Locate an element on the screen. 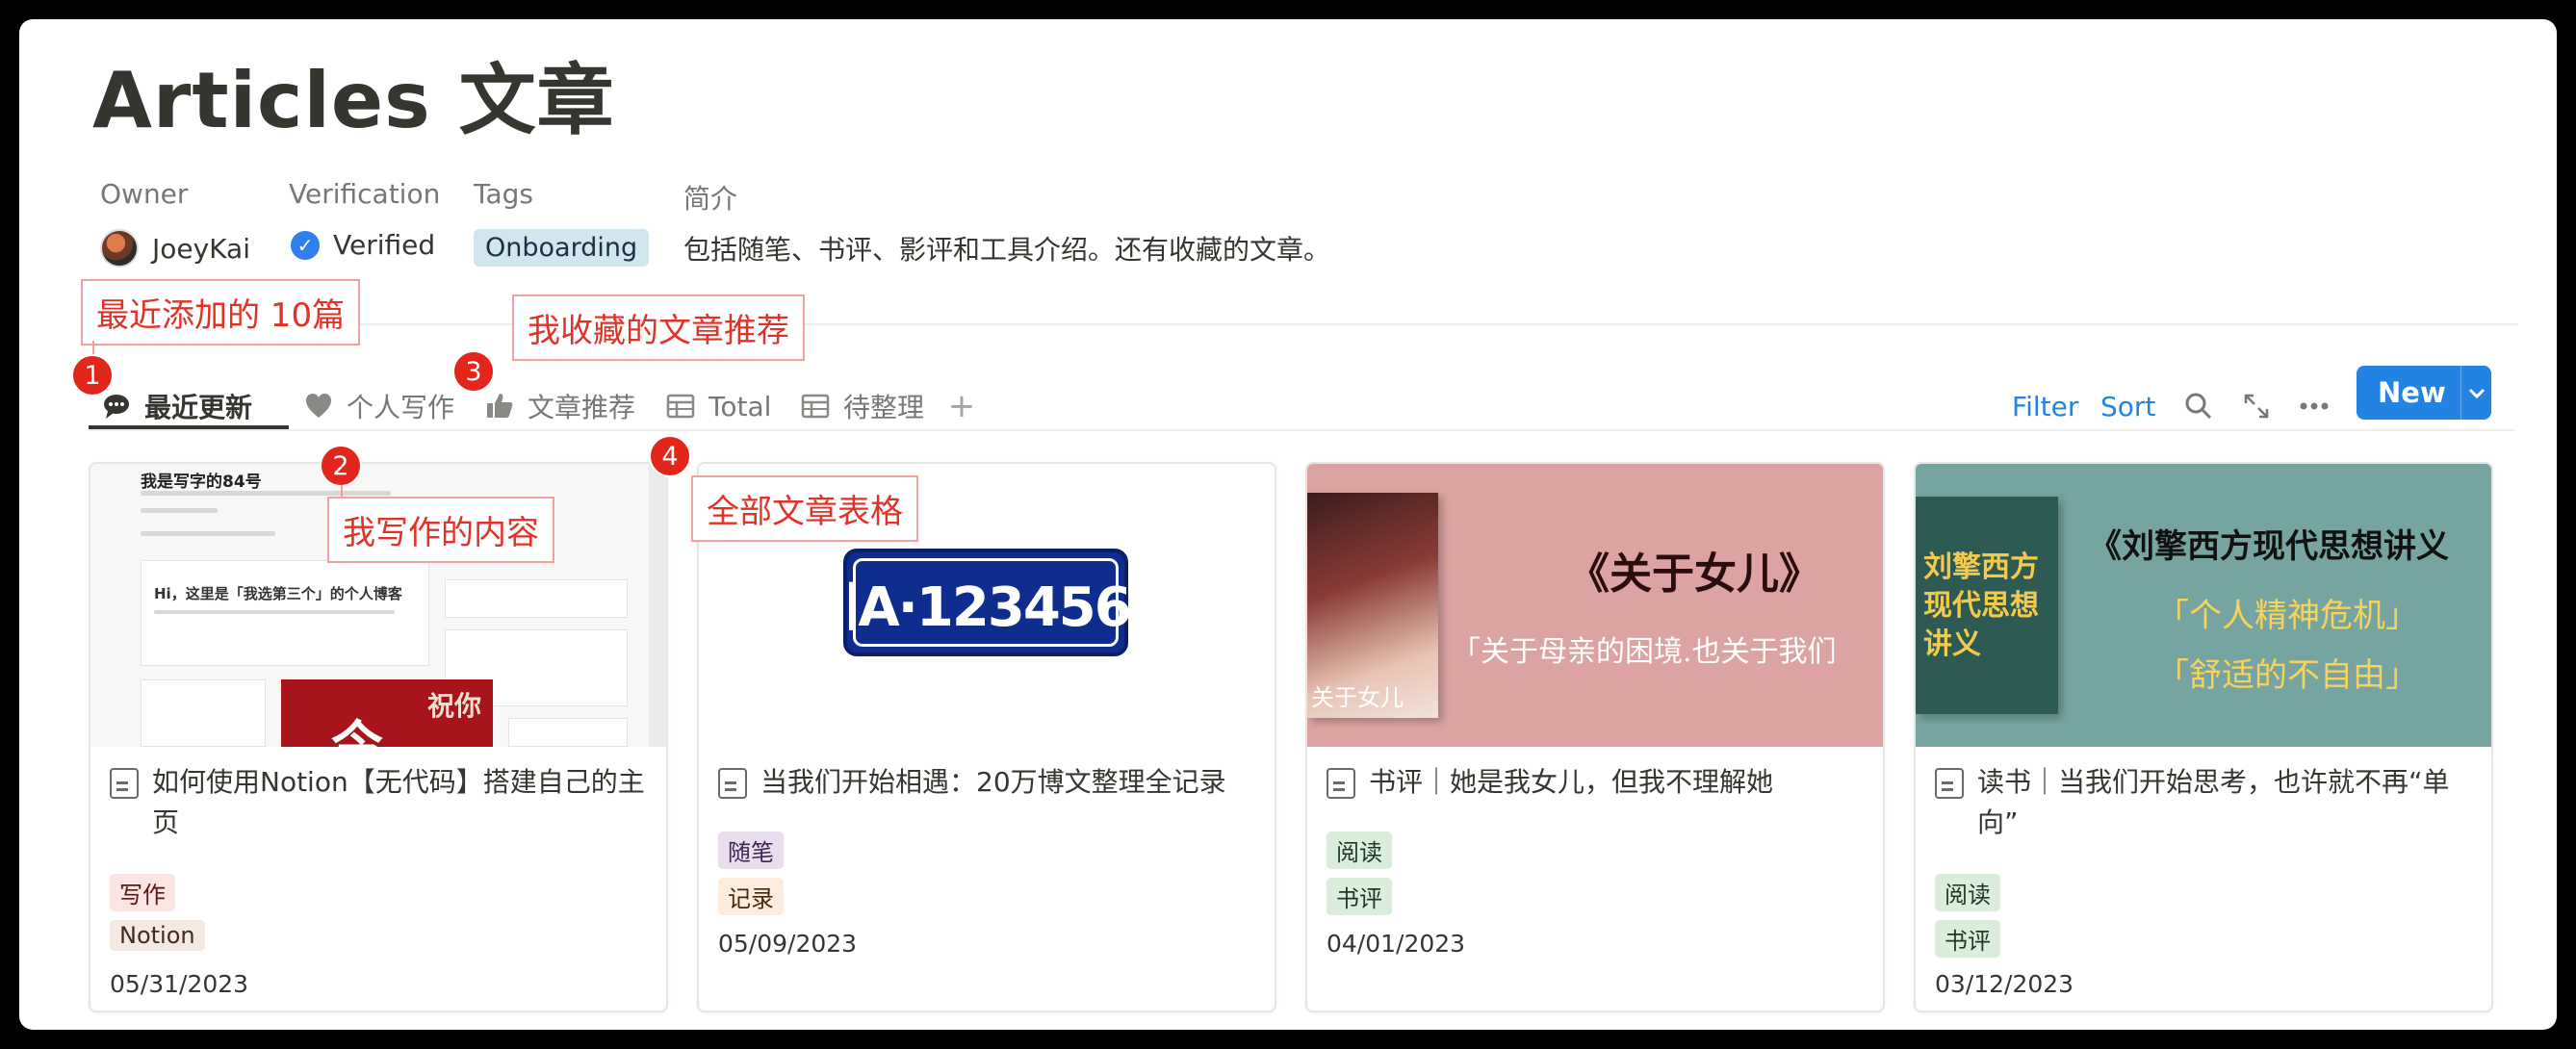  tag-writing: 写作 is located at coordinates (143, 892).